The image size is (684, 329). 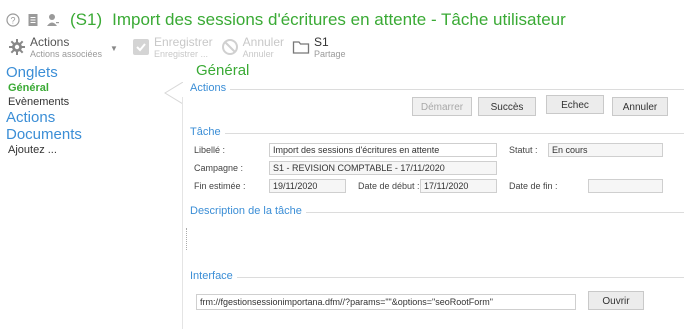 What do you see at coordinates (90, 102) in the screenshot?
I see `sidebar-item-evenements: Evènements` at bounding box center [90, 102].